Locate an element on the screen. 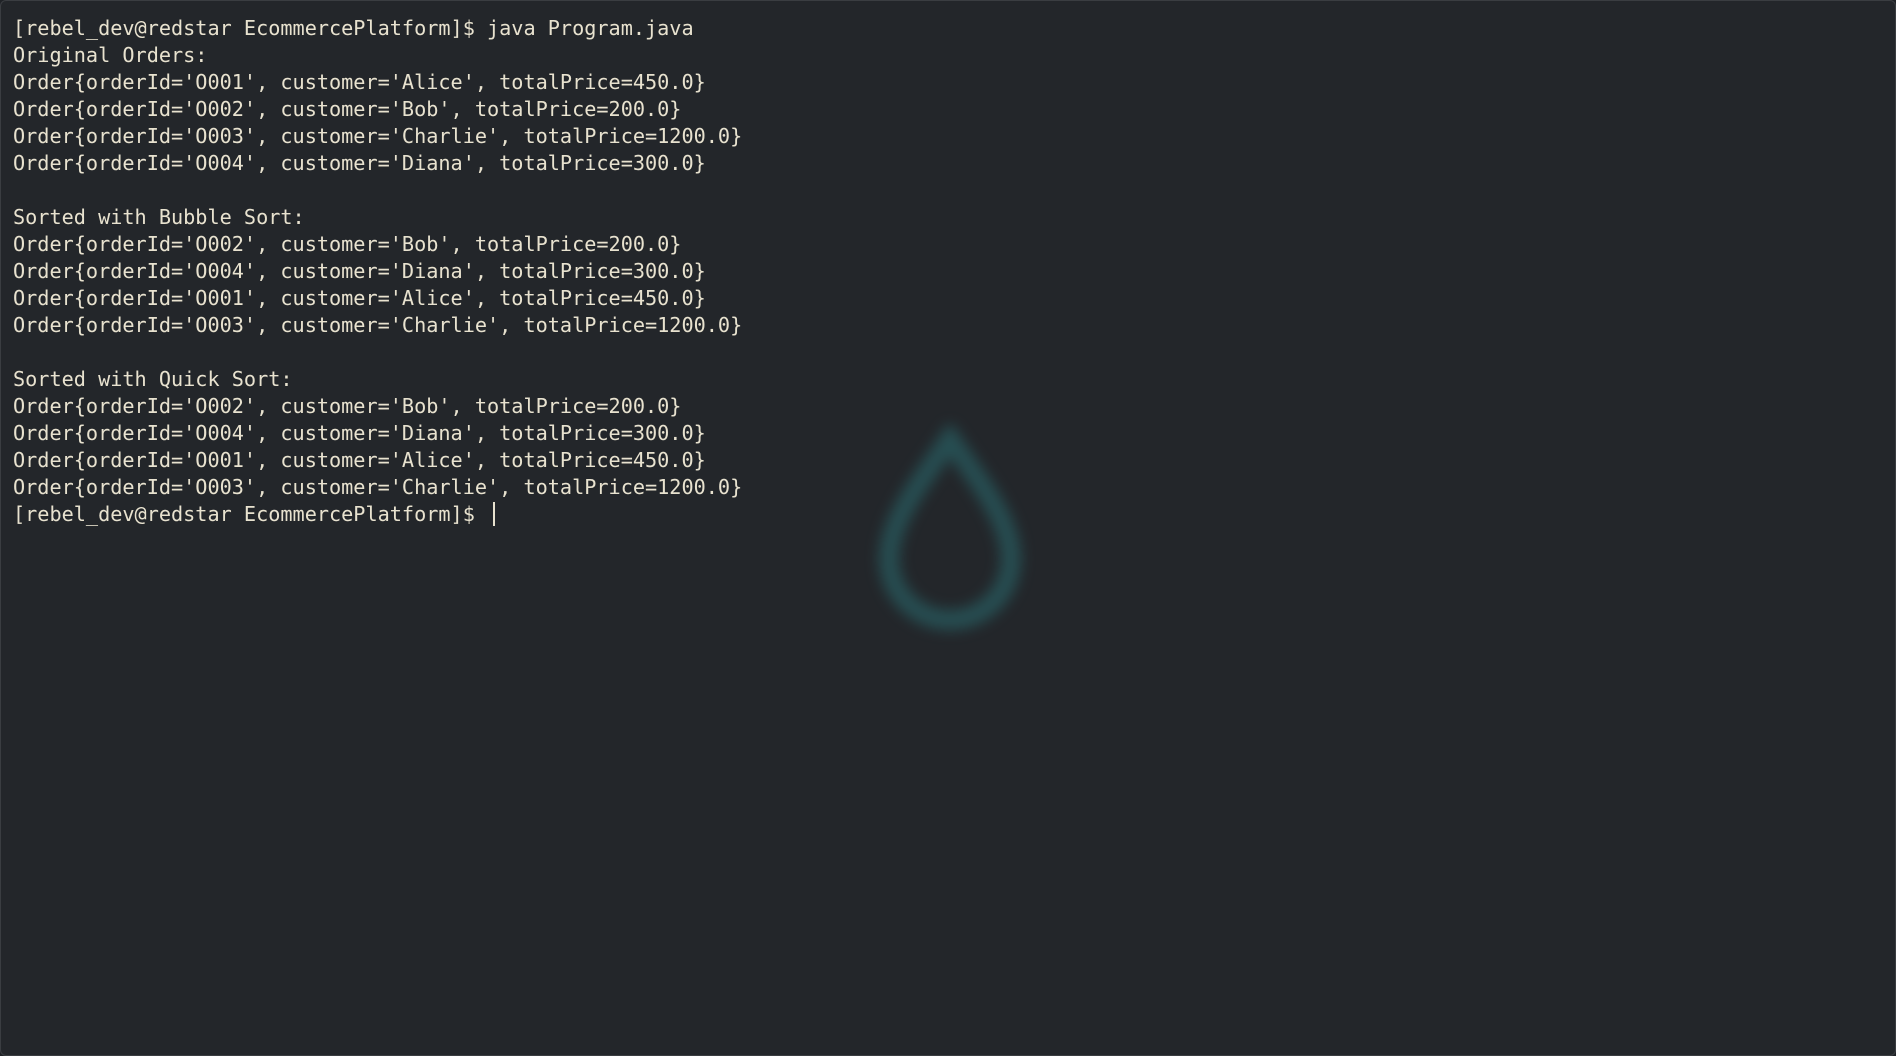 This screenshot has width=1896, height=1056. text-cursor is located at coordinates (494, 514).